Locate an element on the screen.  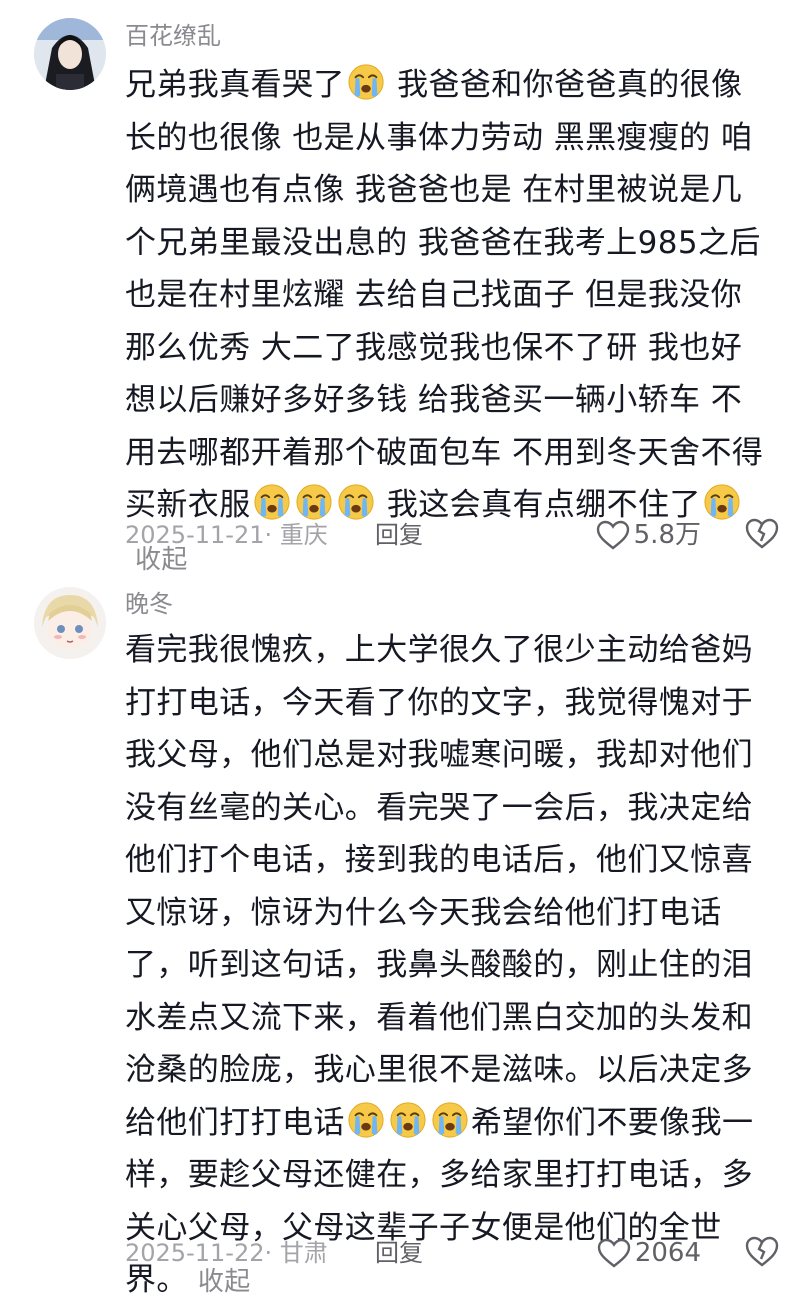
like-count: 2064 is located at coordinates (667, 1253).